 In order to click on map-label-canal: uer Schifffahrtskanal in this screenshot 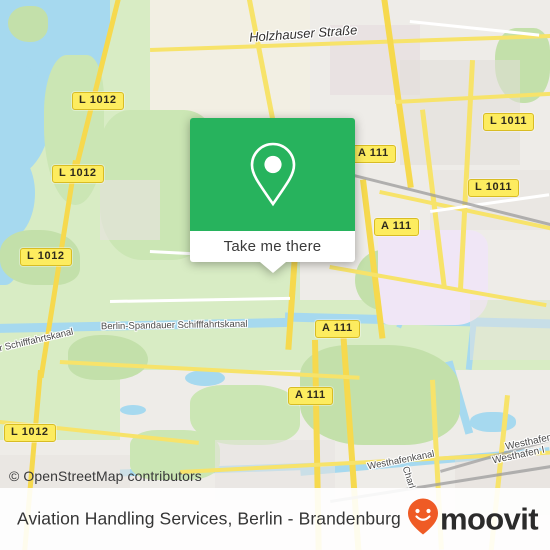, I will do `click(37, 341)`.